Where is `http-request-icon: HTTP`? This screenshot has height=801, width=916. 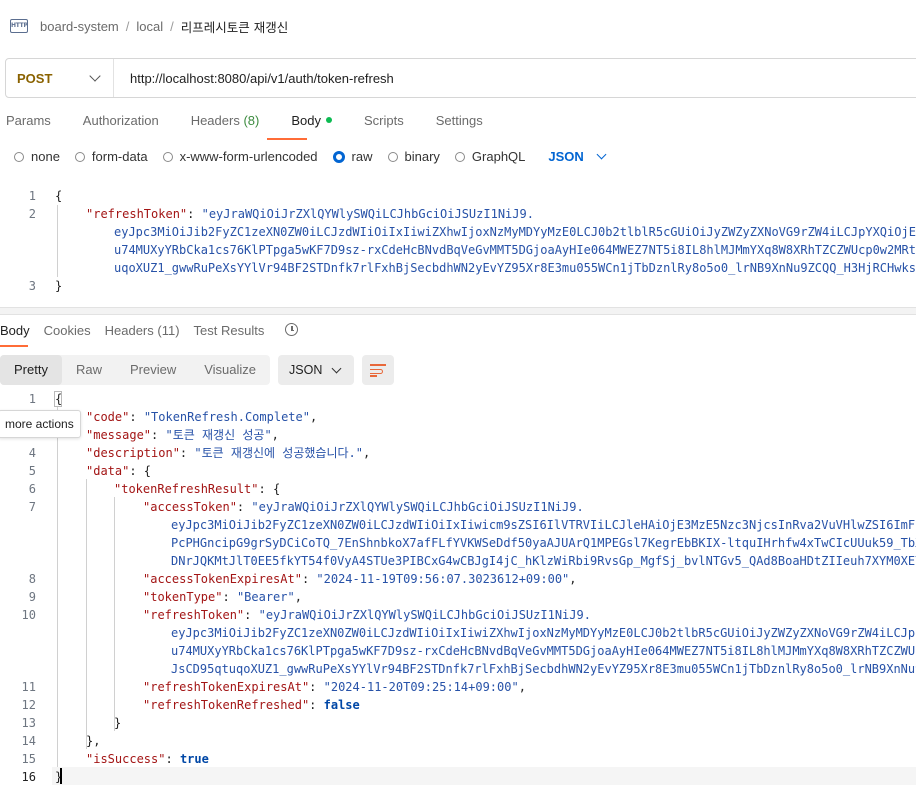 http-request-icon: HTTP is located at coordinates (19, 26).